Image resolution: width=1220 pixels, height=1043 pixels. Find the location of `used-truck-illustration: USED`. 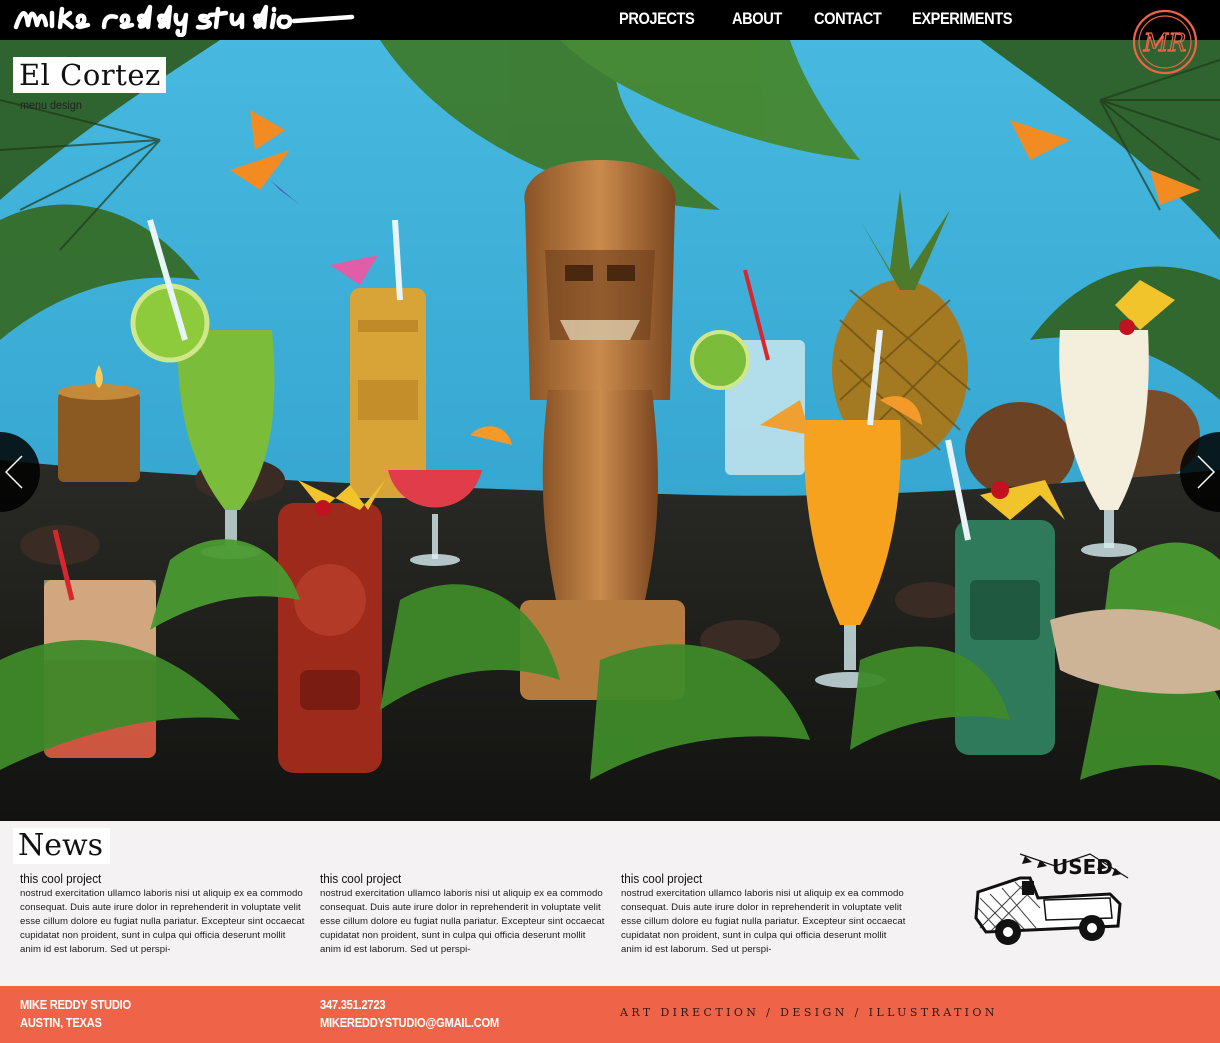

used-truck-illustration: USED is located at coordinates (1051, 899).